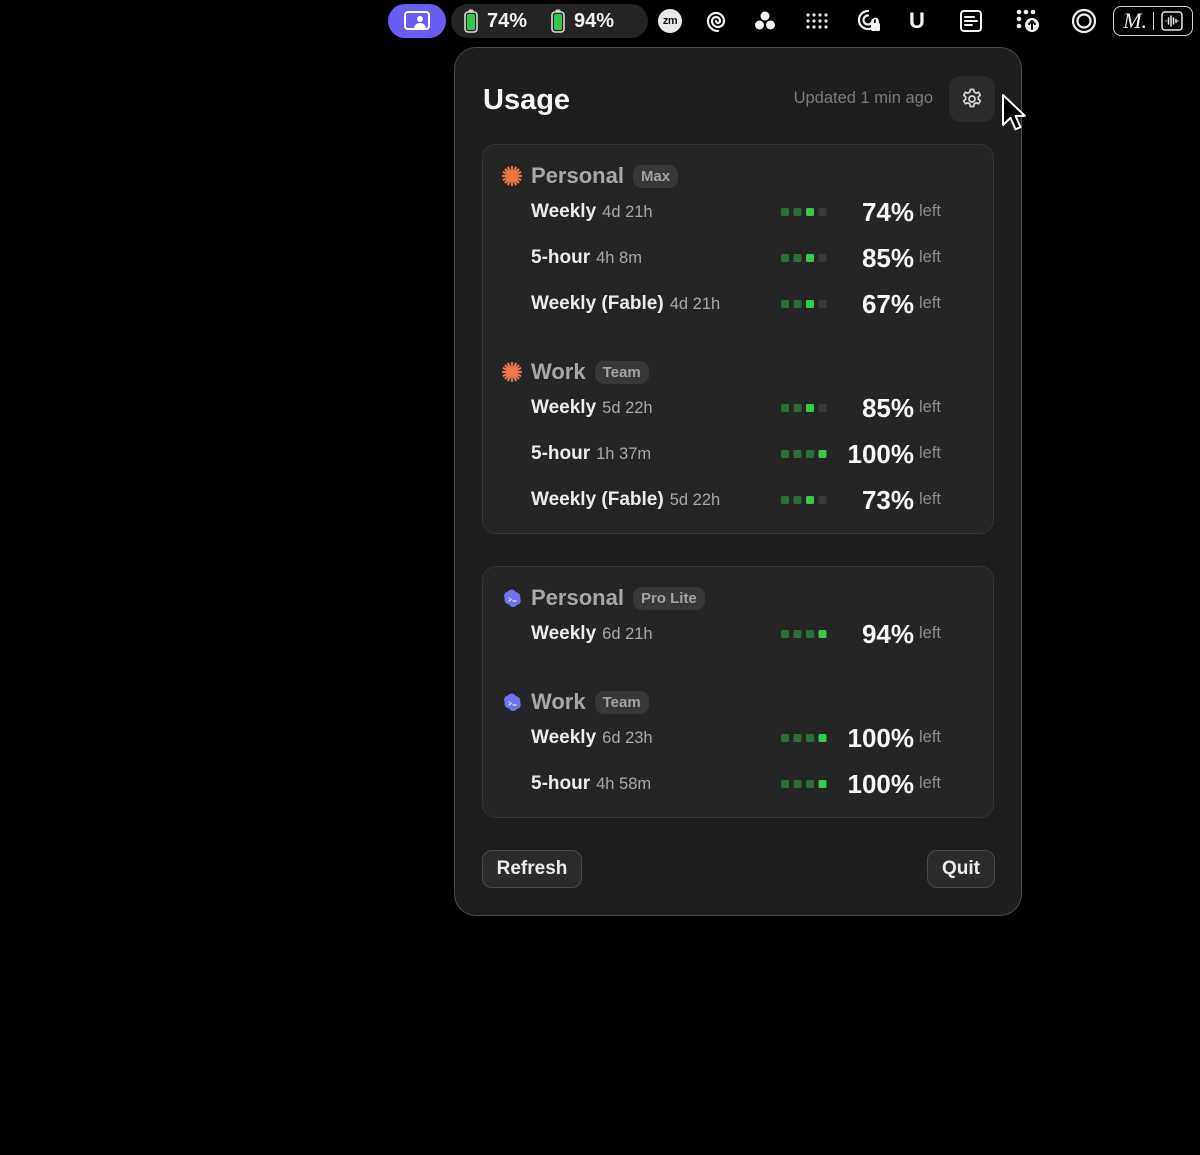  I want to click on battery-icon, so click(558, 21).